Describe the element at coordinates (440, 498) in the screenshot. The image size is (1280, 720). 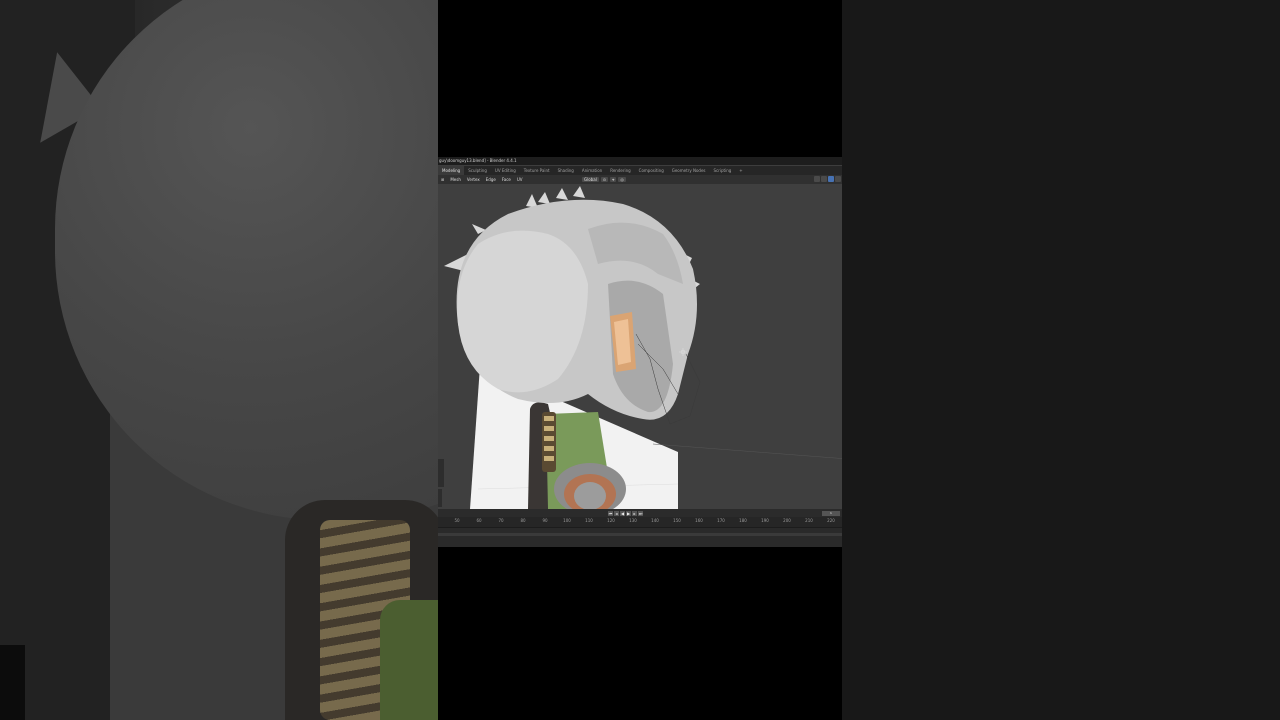
I see `tool-panel-edge` at that location.